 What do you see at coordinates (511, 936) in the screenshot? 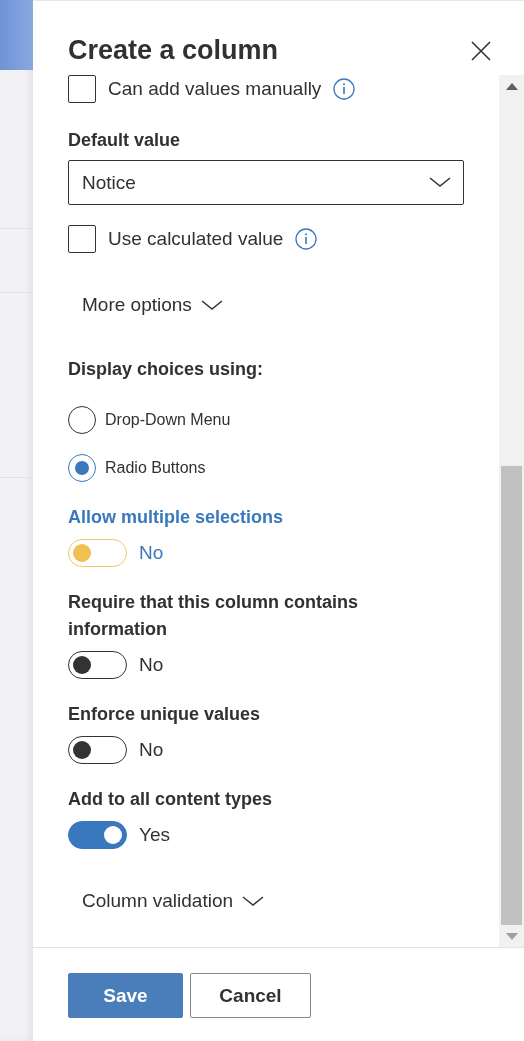
I see `scroll-down-icon` at bounding box center [511, 936].